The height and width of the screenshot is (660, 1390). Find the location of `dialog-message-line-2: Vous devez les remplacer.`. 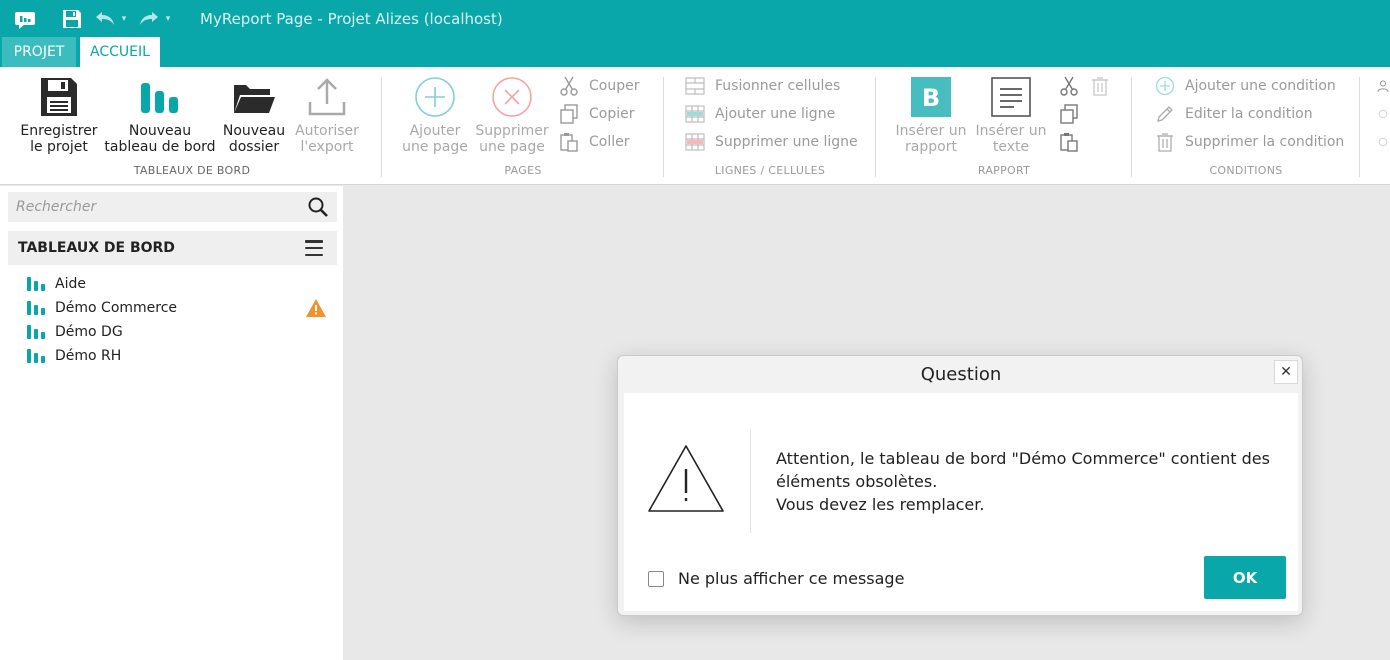

dialog-message-line-2: Vous devez les remplacer. is located at coordinates (880, 504).